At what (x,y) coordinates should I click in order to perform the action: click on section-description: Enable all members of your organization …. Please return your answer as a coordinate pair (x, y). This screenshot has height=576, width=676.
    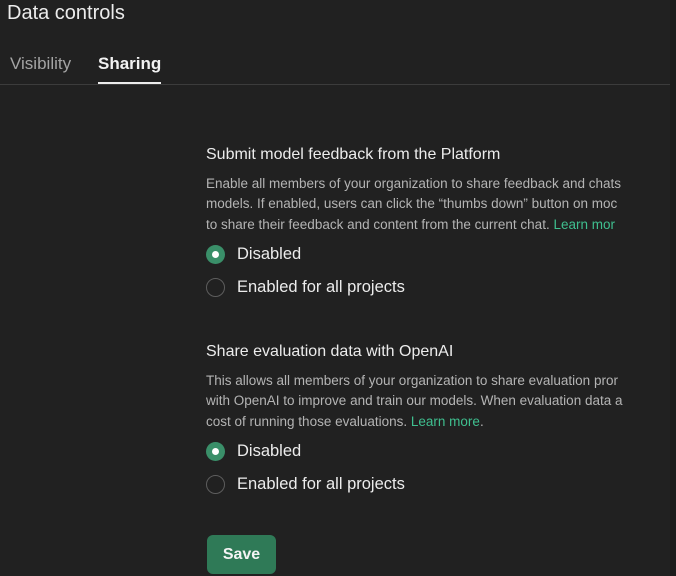
    Looking at the image, I should click on (438, 204).